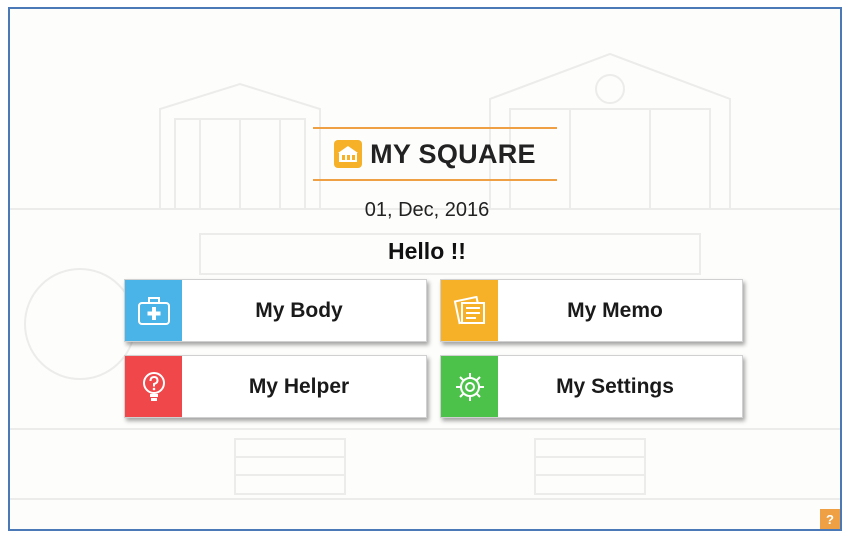  I want to click on app-title: MY SQUARE, so click(453, 153).